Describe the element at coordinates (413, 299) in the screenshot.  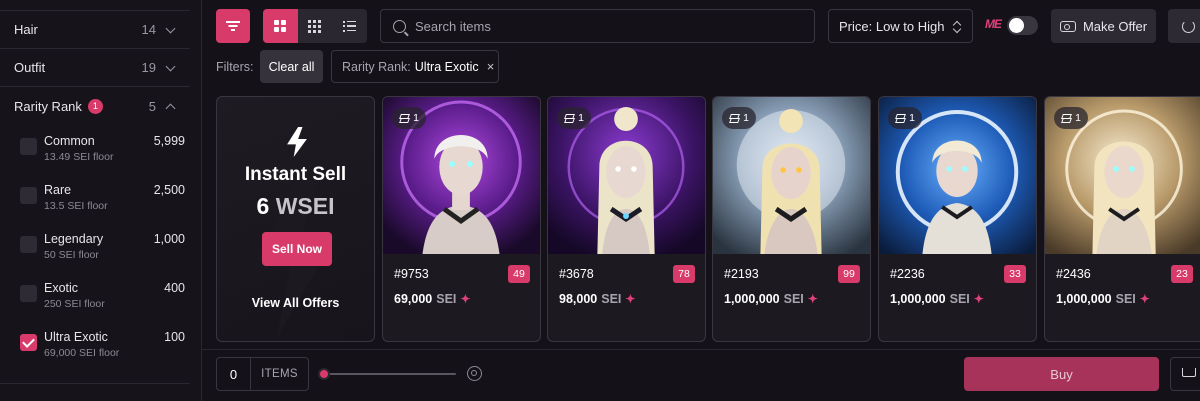
I see `price-value: 69,000` at that location.